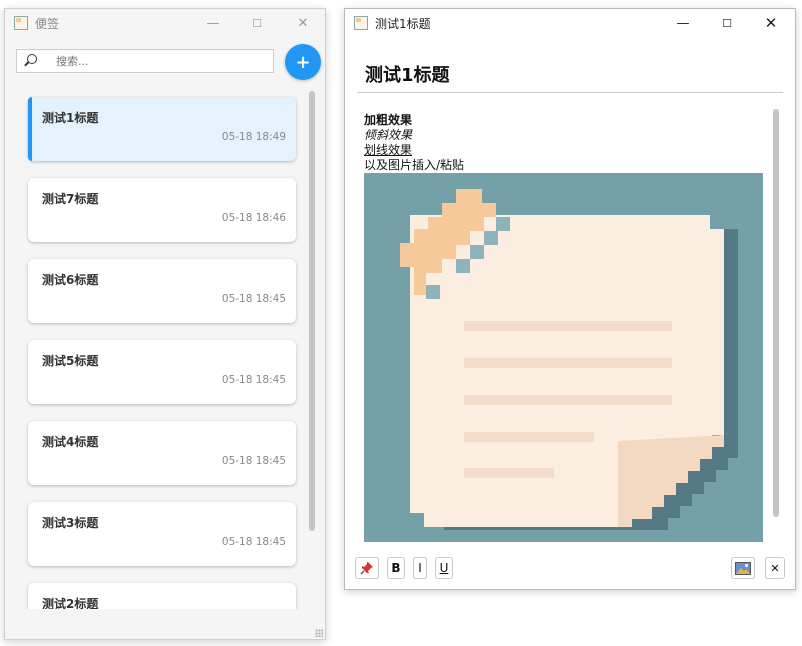 The width and height of the screenshot is (802, 646). What do you see at coordinates (564, 143) in the screenshot?
I see `note-content-editor: 加粗效果 倾斜效果 划线效果 以及图片插入/粘贴` at bounding box center [564, 143].